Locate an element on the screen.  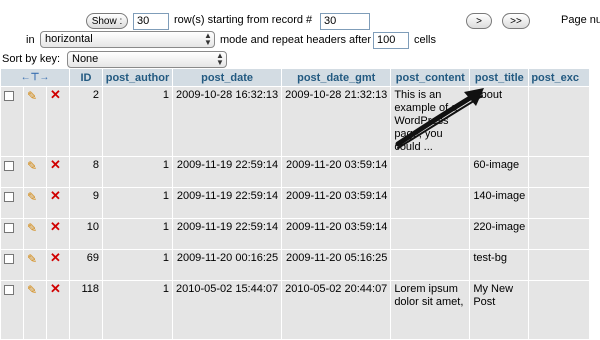
cell-post-date: 2009-10-28 16:32:13 is located at coordinates (227, 121).